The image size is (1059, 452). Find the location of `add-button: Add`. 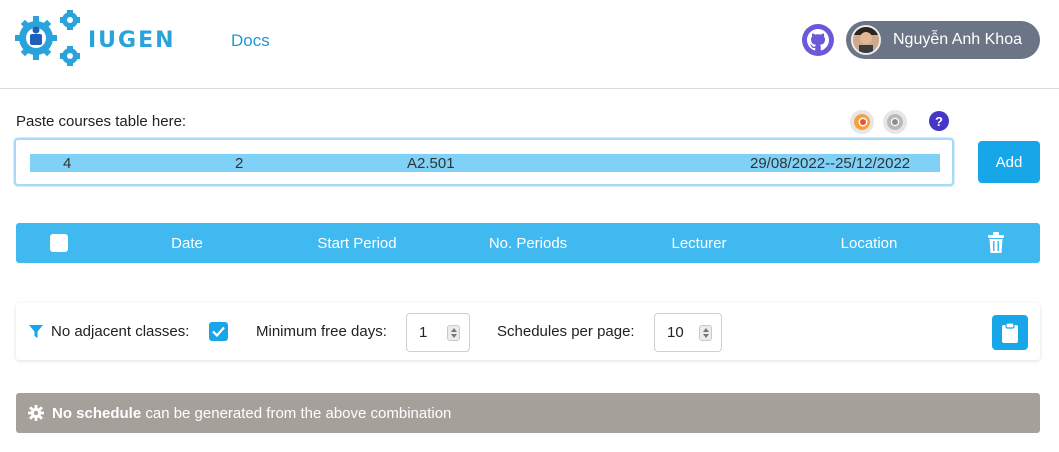

add-button: Add is located at coordinates (1009, 162).